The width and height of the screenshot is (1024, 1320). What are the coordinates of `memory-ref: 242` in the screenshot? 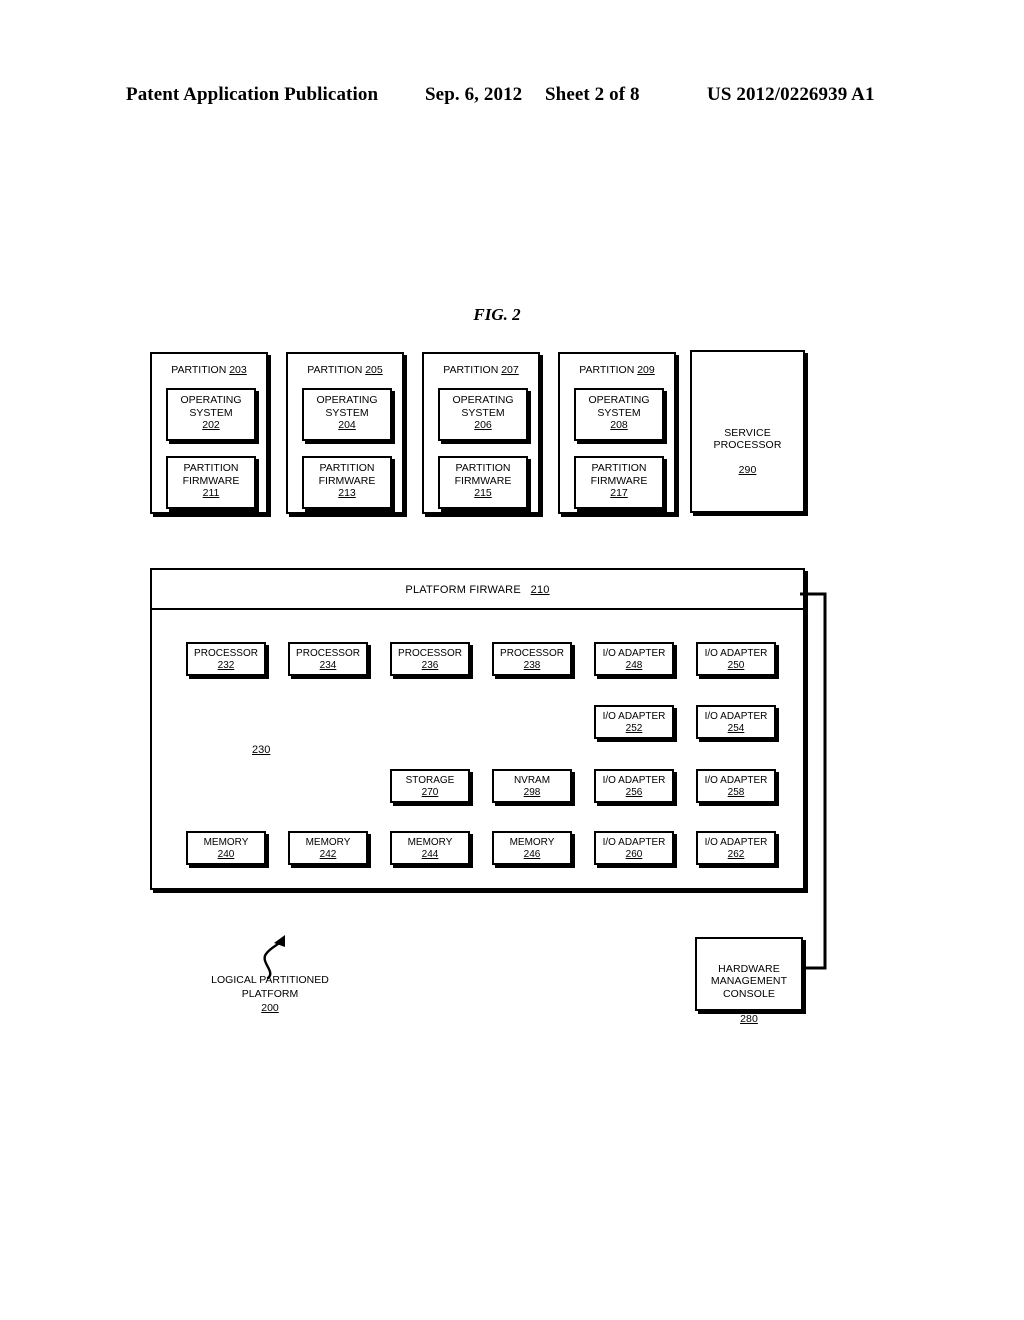 It's located at (328, 854).